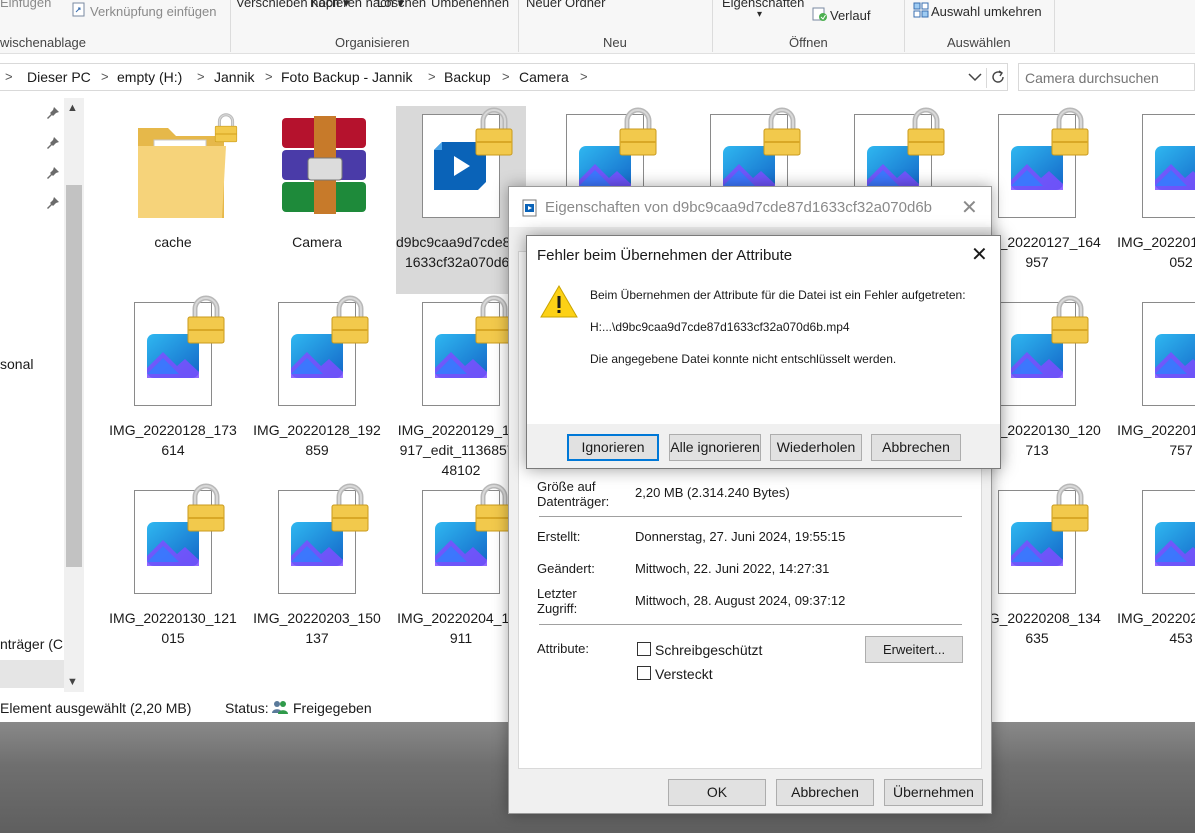 The height and width of the screenshot is (833, 1195). What do you see at coordinates (563, 648) in the screenshot?
I see `attributes-label: Attribute:` at bounding box center [563, 648].